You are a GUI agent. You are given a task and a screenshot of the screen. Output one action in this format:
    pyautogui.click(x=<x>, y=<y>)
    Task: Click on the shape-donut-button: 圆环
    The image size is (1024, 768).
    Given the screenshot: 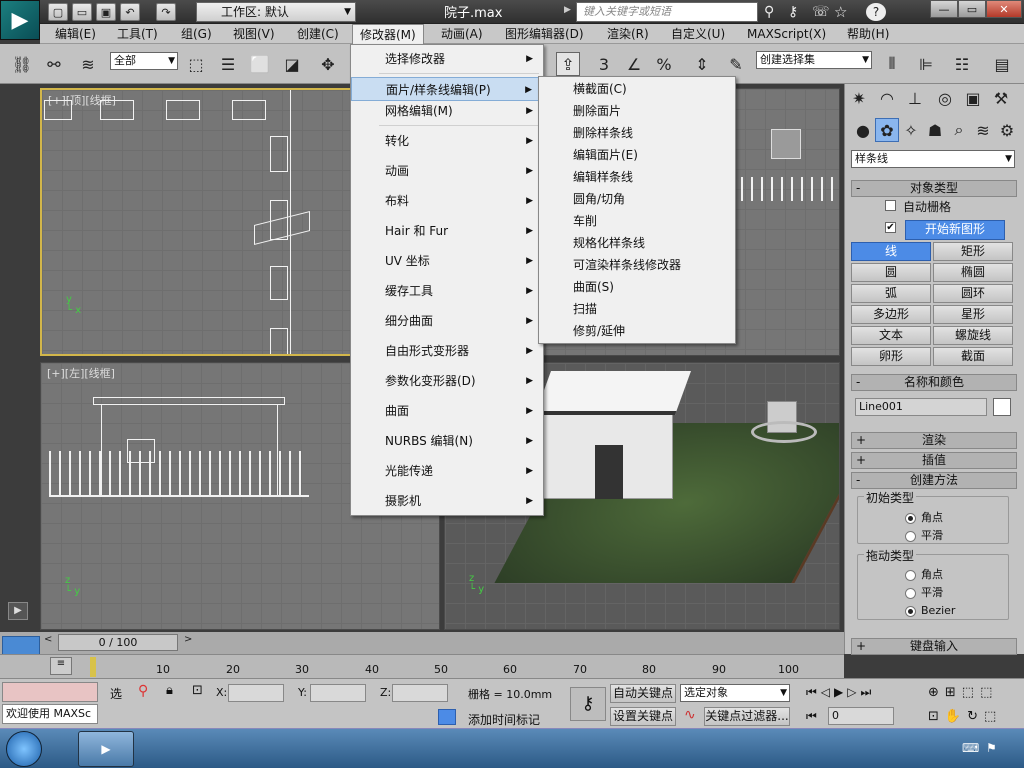 What is the action you would take?
    pyautogui.click(x=973, y=293)
    